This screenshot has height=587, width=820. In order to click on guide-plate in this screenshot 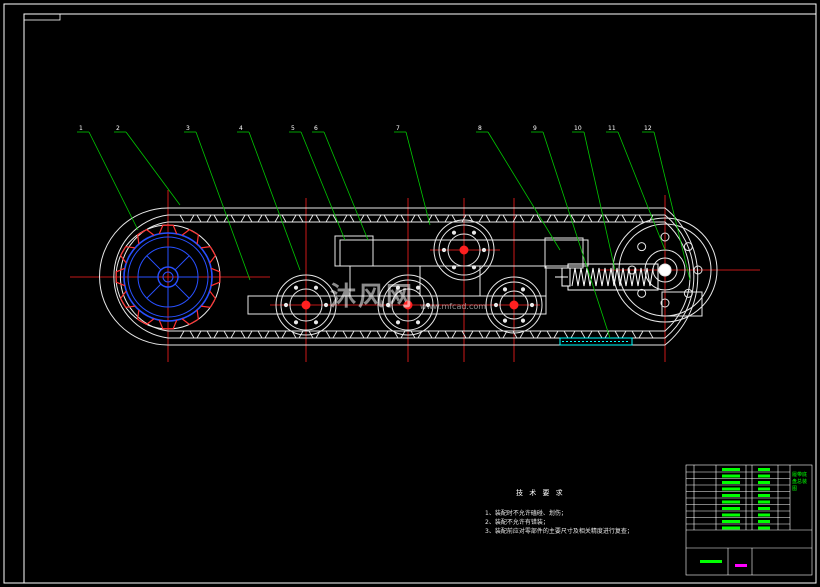, I will do `click(596, 341)`.